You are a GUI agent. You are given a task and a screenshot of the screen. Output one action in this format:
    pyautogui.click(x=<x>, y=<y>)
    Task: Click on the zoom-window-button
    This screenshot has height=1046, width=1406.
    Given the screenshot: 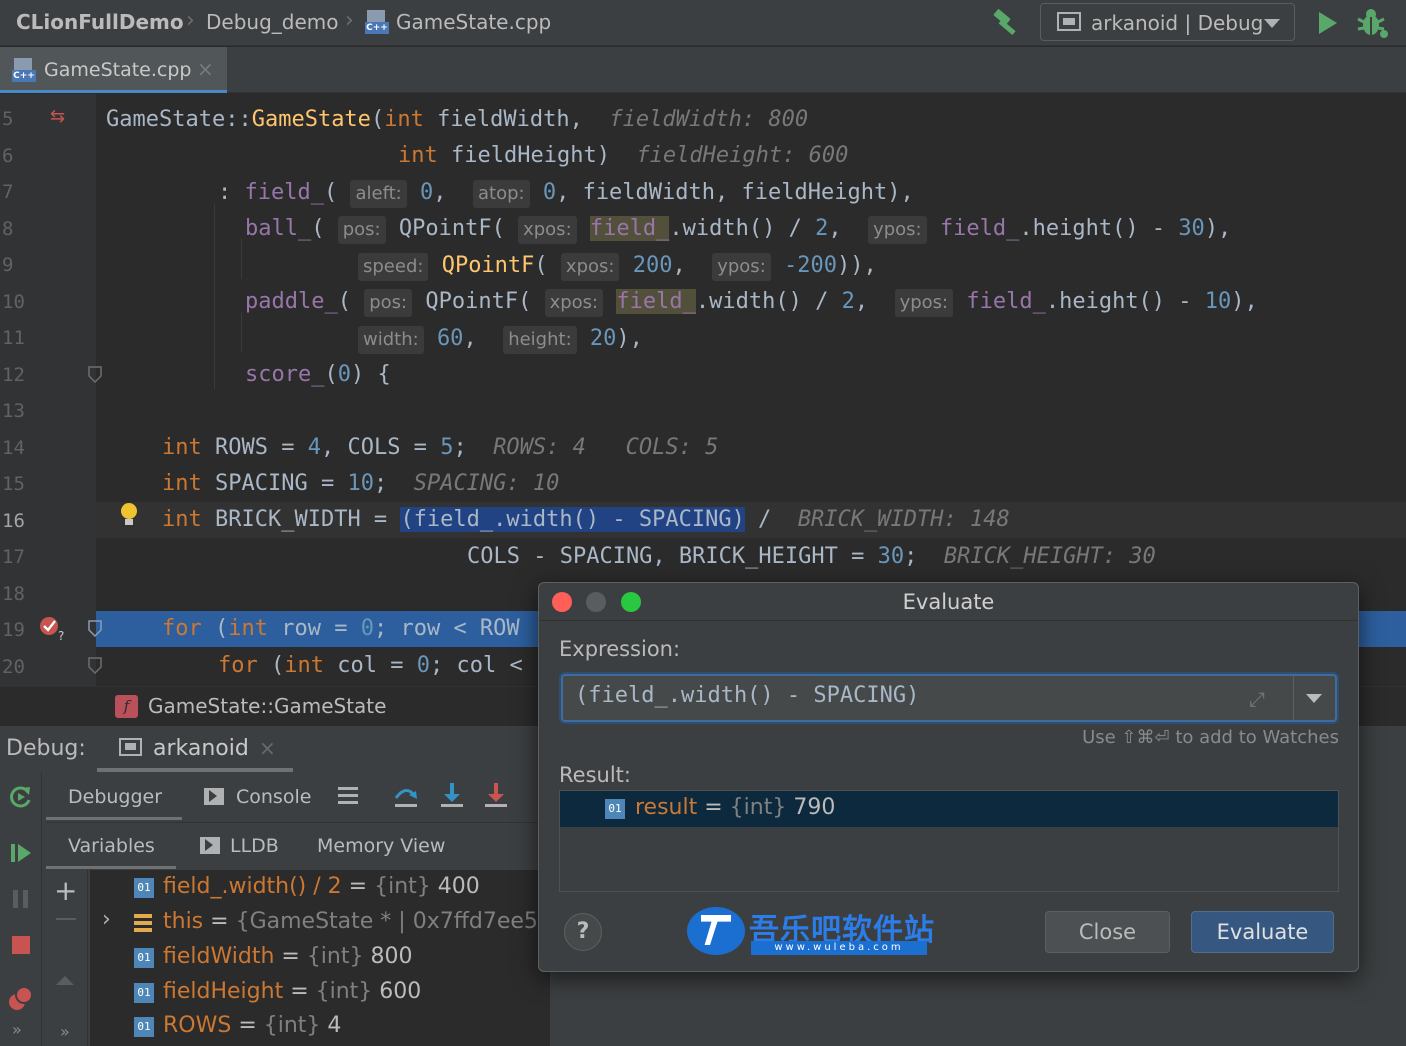 What is the action you would take?
    pyautogui.click(x=631, y=602)
    